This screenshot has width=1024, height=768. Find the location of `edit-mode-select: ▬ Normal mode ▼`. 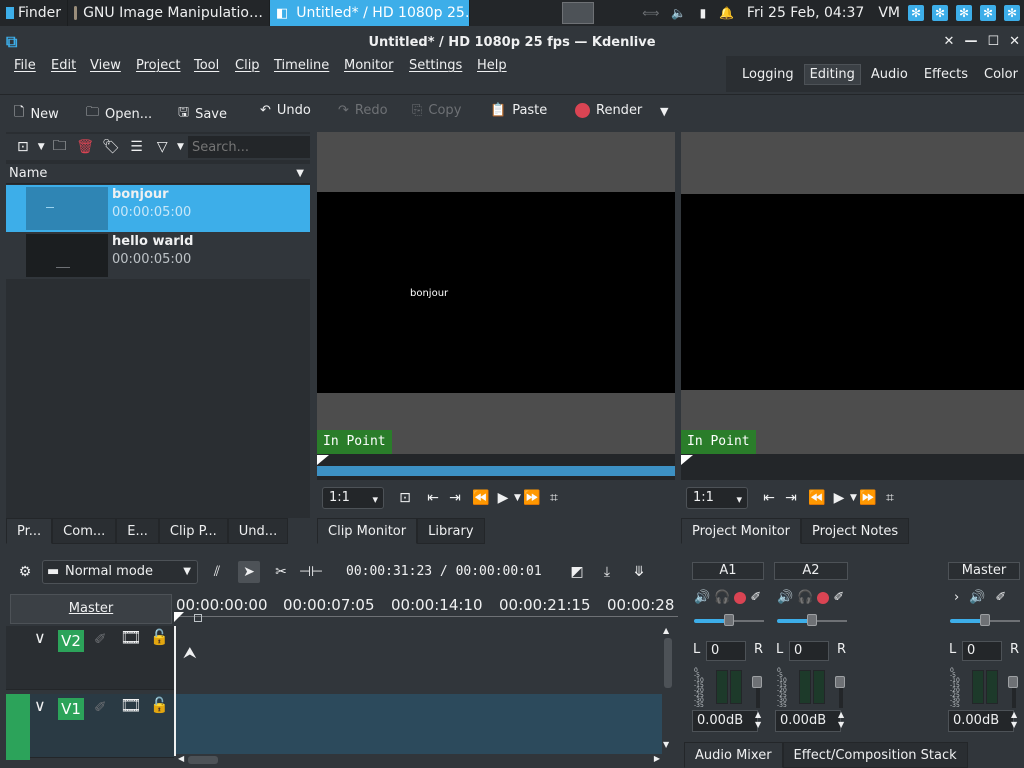

edit-mode-select: ▬ Normal mode ▼ is located at coordinates (120, 572).